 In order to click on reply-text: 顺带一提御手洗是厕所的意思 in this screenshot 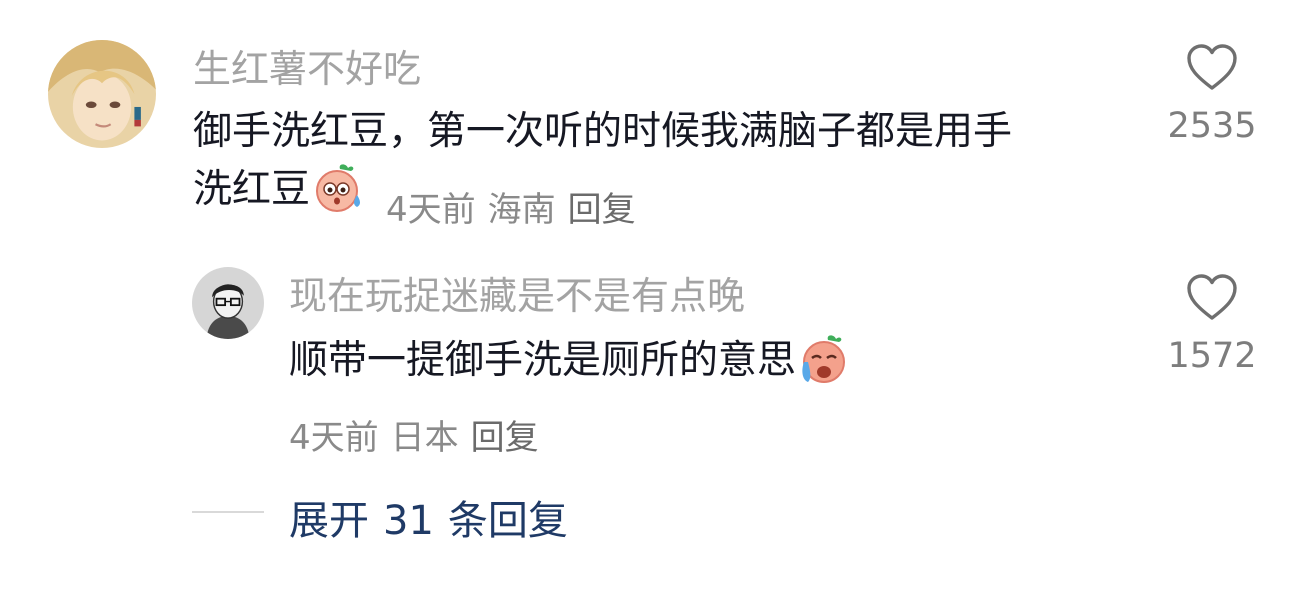, I will do `click(543, 360)`.